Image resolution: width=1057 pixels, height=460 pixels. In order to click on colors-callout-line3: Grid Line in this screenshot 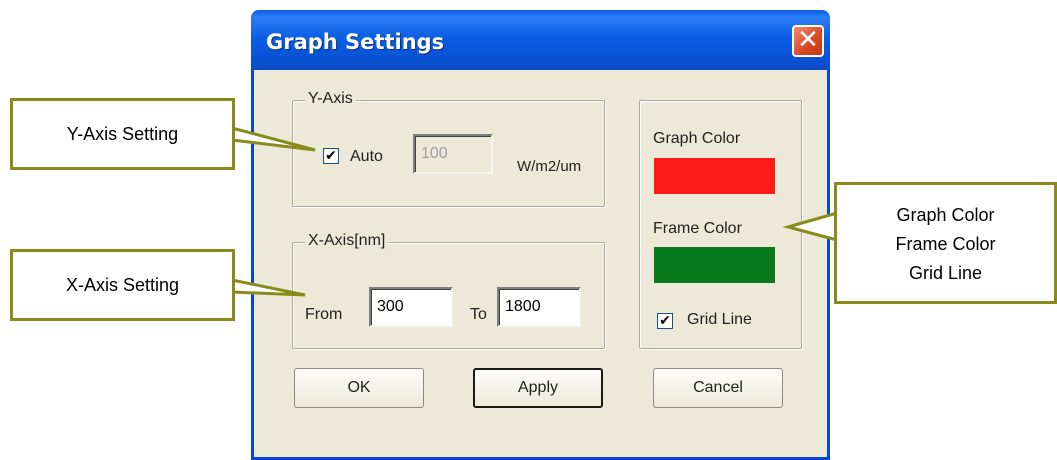, I will do `click(945, 273)`.